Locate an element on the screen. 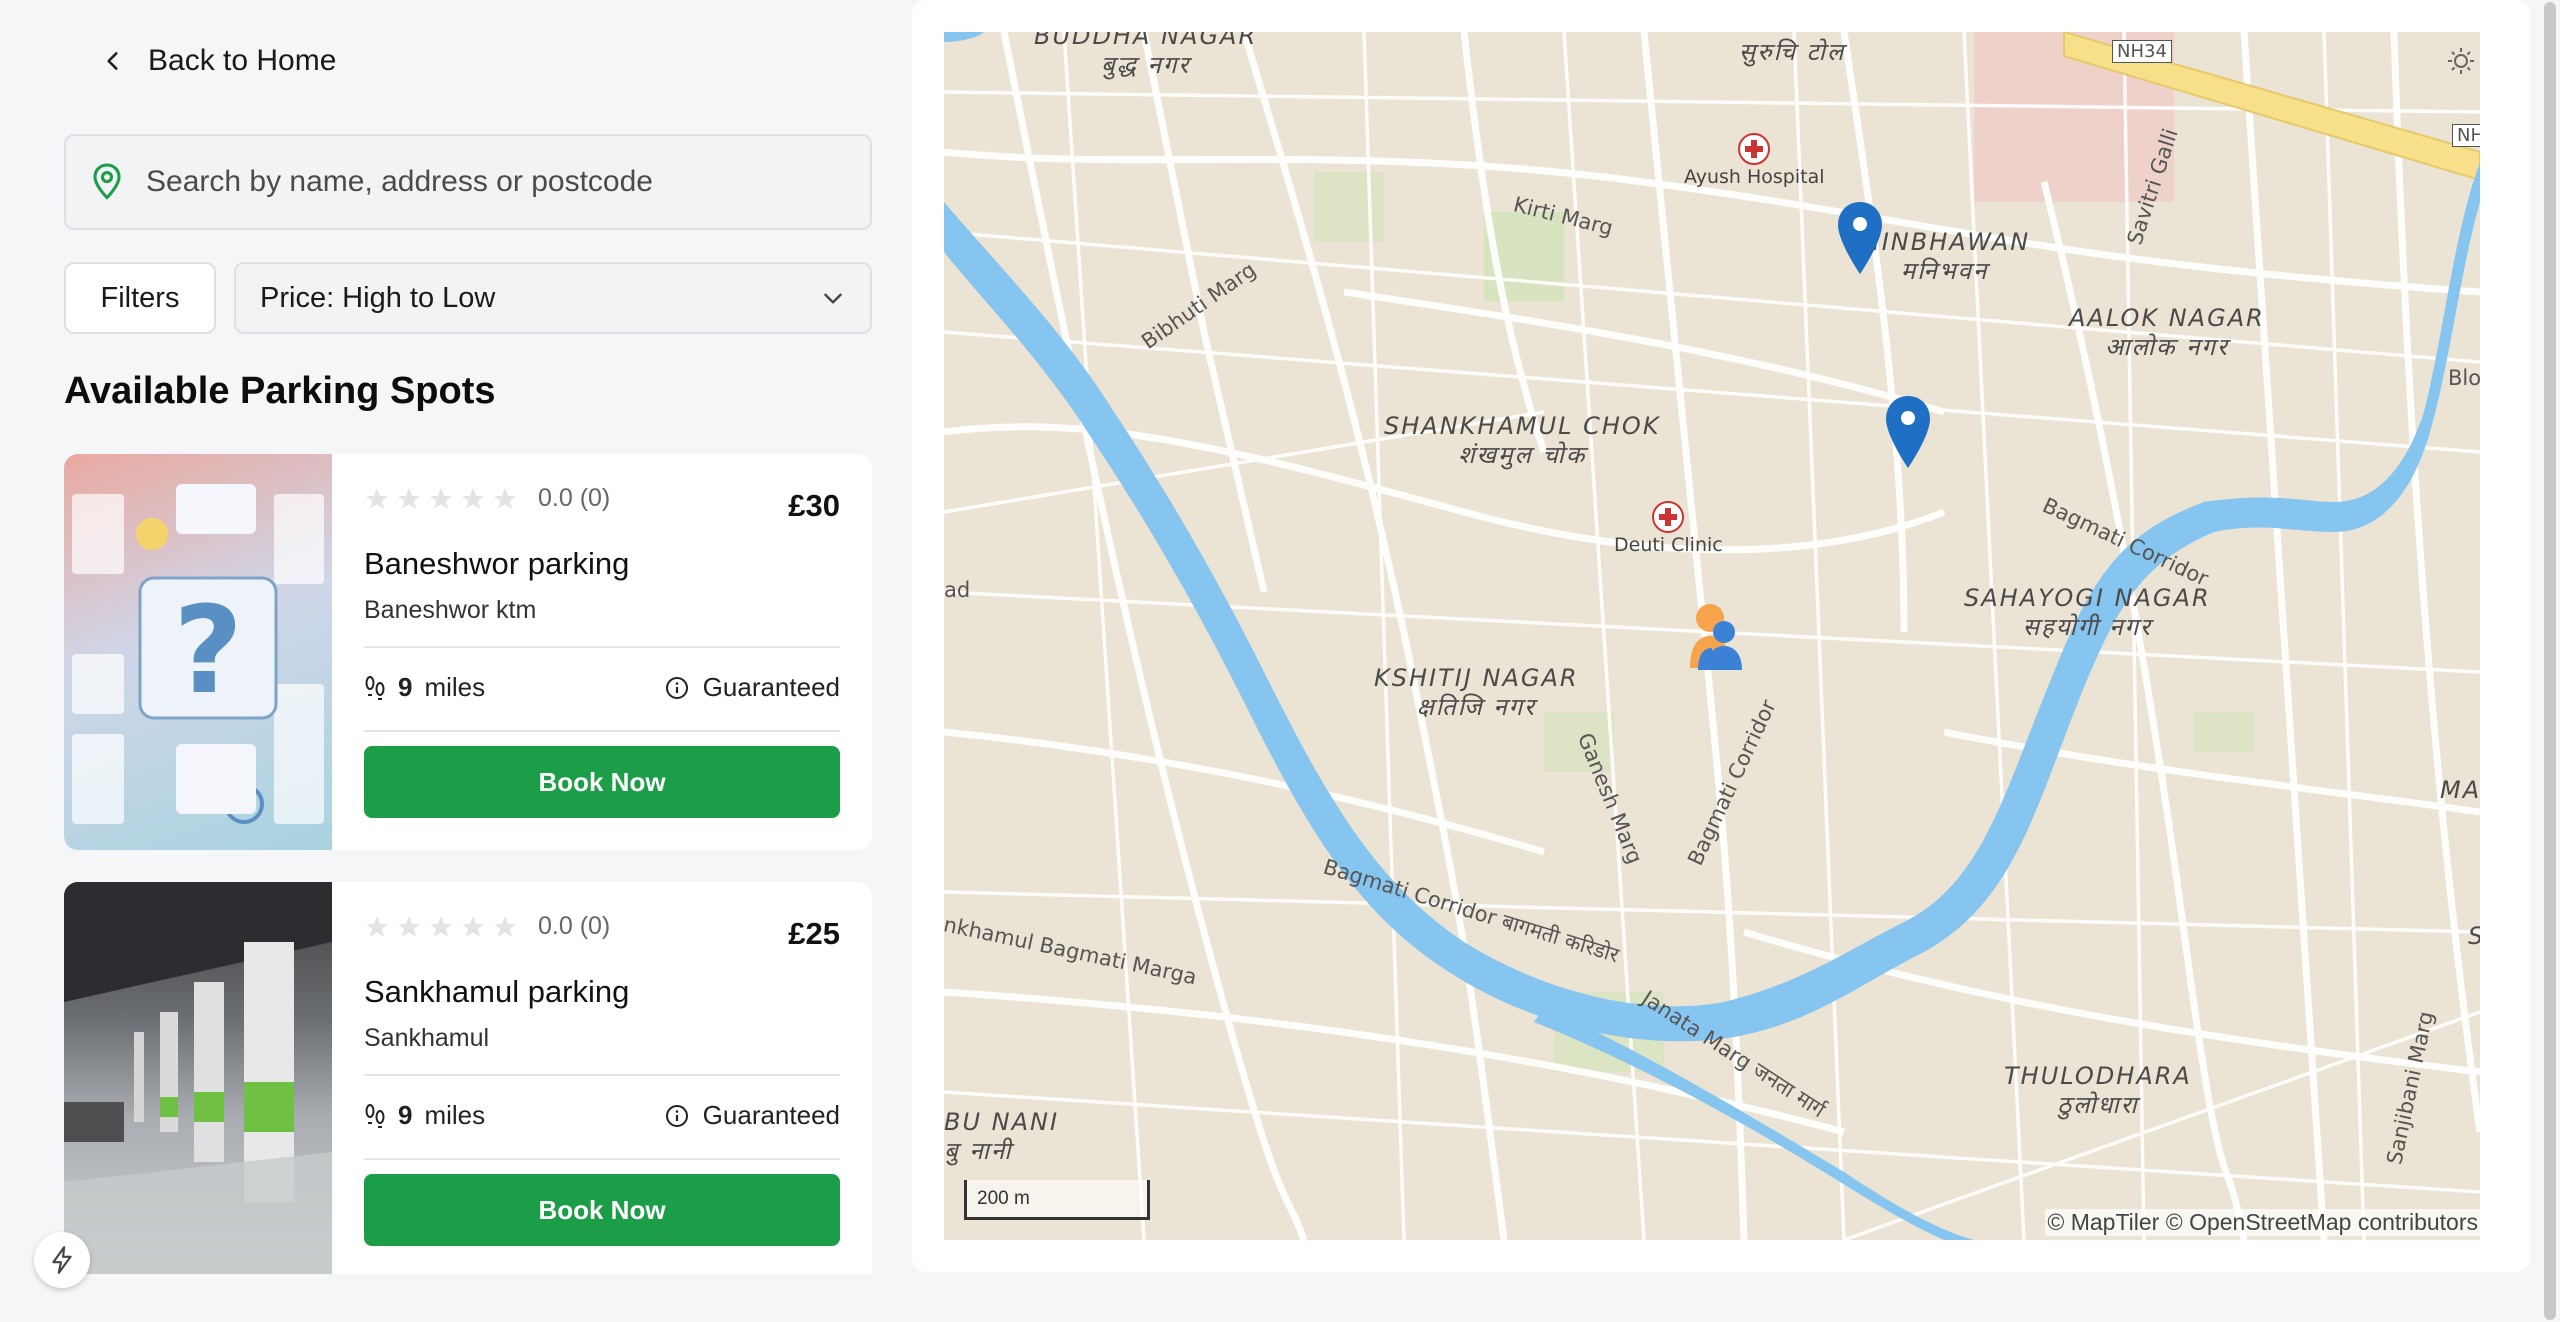  area-label: BUDDHA NAGAR बुद्ध नगर is located at coordinates (1146, 55).